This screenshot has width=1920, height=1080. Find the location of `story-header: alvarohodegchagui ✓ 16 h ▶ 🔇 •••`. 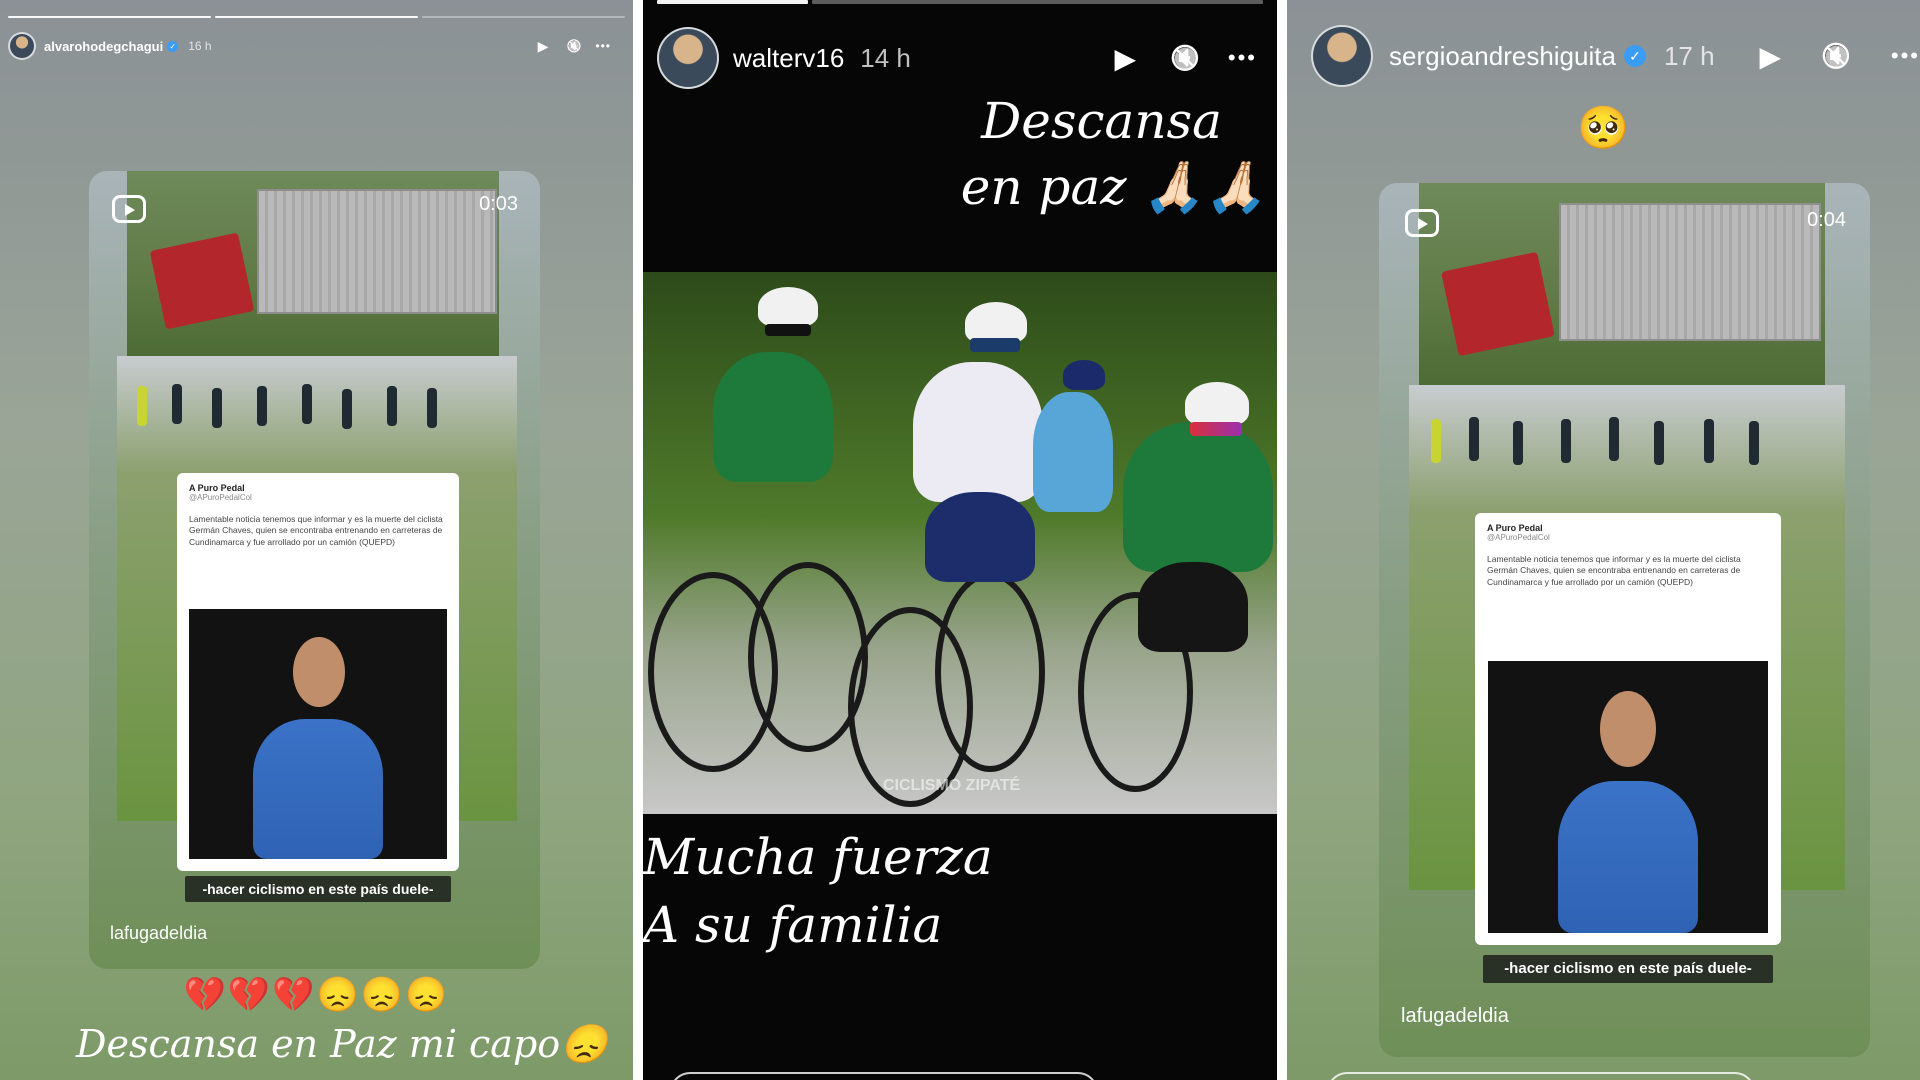

story-header: alvarohodegchagui ✓ 16 h ▶ 🔇 ••• is located at coordinates (316, 46).